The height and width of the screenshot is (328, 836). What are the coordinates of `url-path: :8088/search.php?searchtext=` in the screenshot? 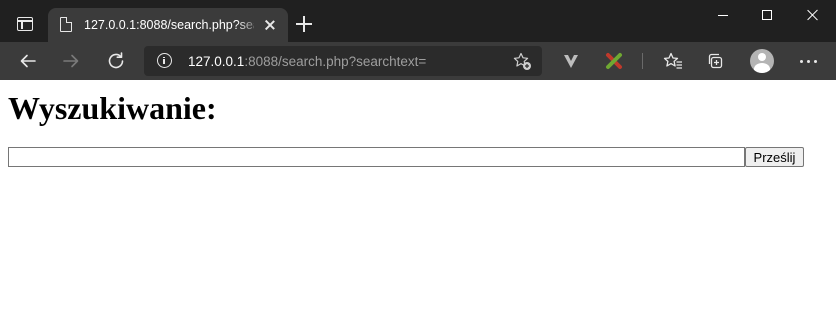 It's located at (335, 61).